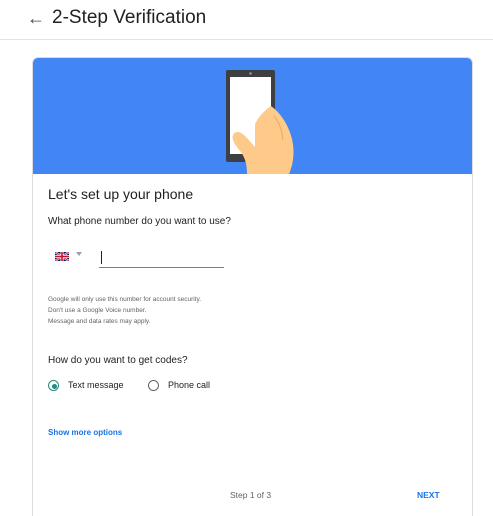 The width and height of the screenshot is (493, 516). I want to click on radio-button-checked, so click(53, 385).